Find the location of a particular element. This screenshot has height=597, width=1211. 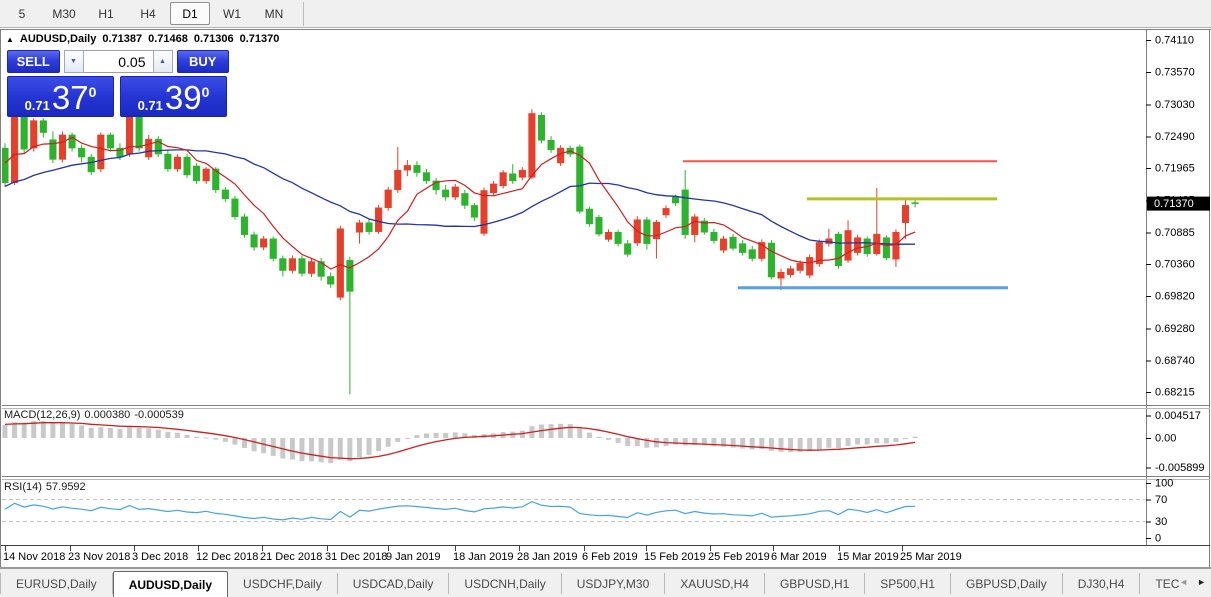

timeframe-m30: M30 is located at coordinates (64, 13).